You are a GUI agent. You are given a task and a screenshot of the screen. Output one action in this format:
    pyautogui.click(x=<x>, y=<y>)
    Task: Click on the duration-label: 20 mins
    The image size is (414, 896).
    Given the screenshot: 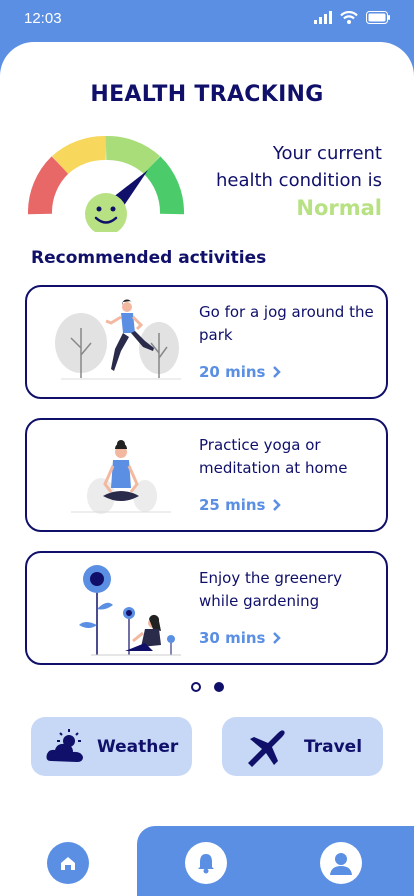 What is the action you would take?
    pyautogui.click(x=232, y=372)
    